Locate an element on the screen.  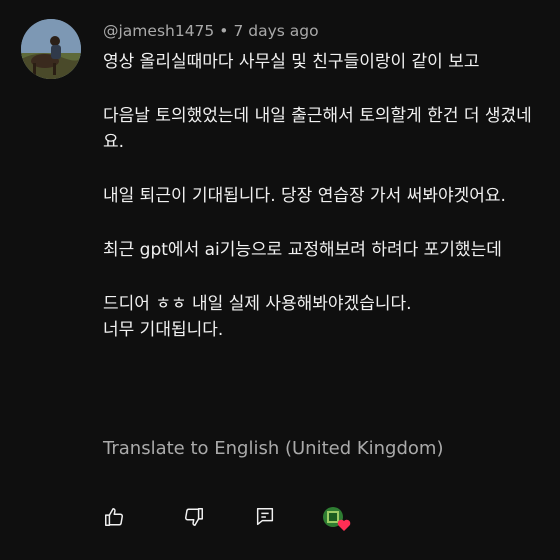
comment-paragraph: 다음날 토의했었는데 내일 출근해서 토의할게 한건 더 생겼네요. is located at coordinates (317, 129).